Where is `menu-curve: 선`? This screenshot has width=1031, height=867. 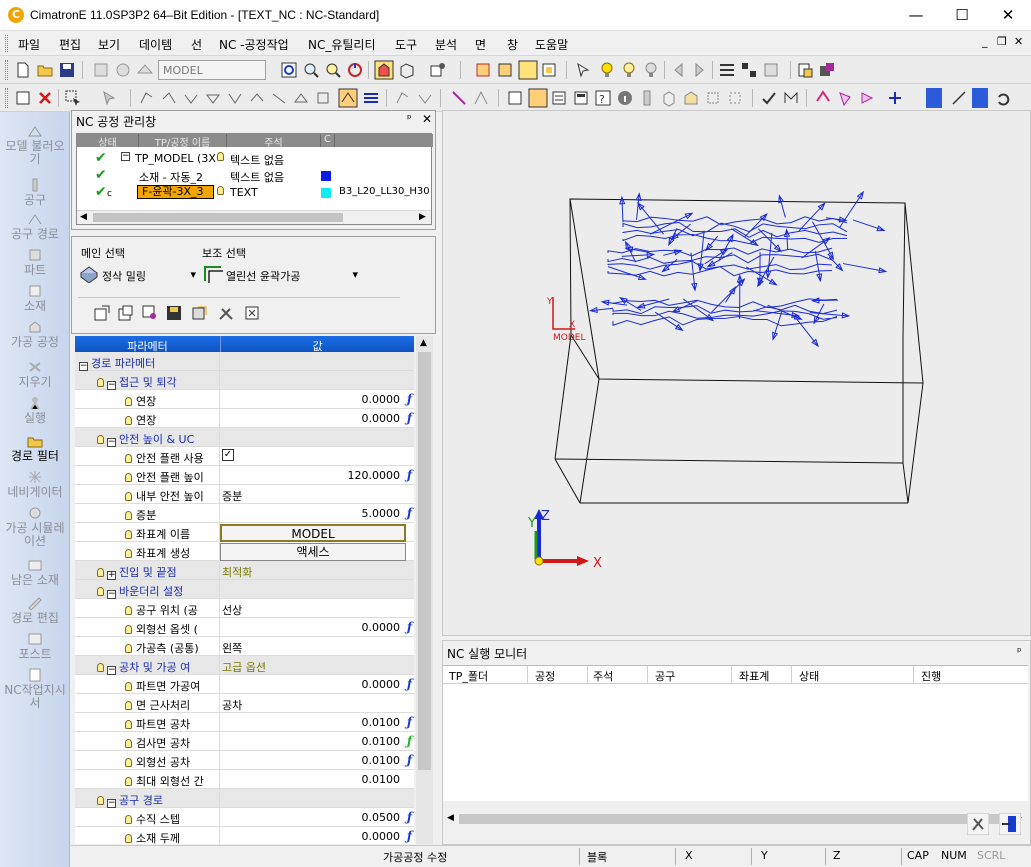
menu-curve: 선 is located at coordinates (196, 44).